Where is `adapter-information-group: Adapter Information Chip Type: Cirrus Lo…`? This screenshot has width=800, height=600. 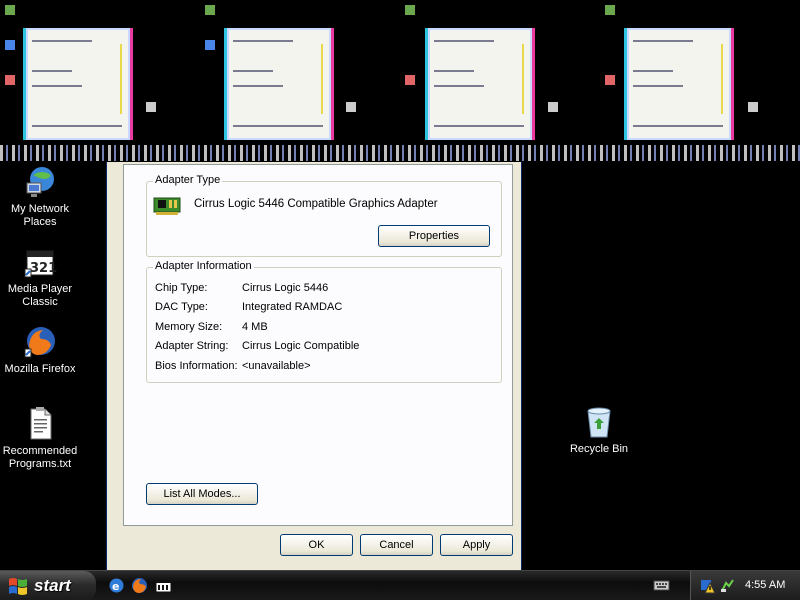 adapter-information-group: Adapter Information Chip Type: Cirrus Lo… is located at coordinates (324, 321).